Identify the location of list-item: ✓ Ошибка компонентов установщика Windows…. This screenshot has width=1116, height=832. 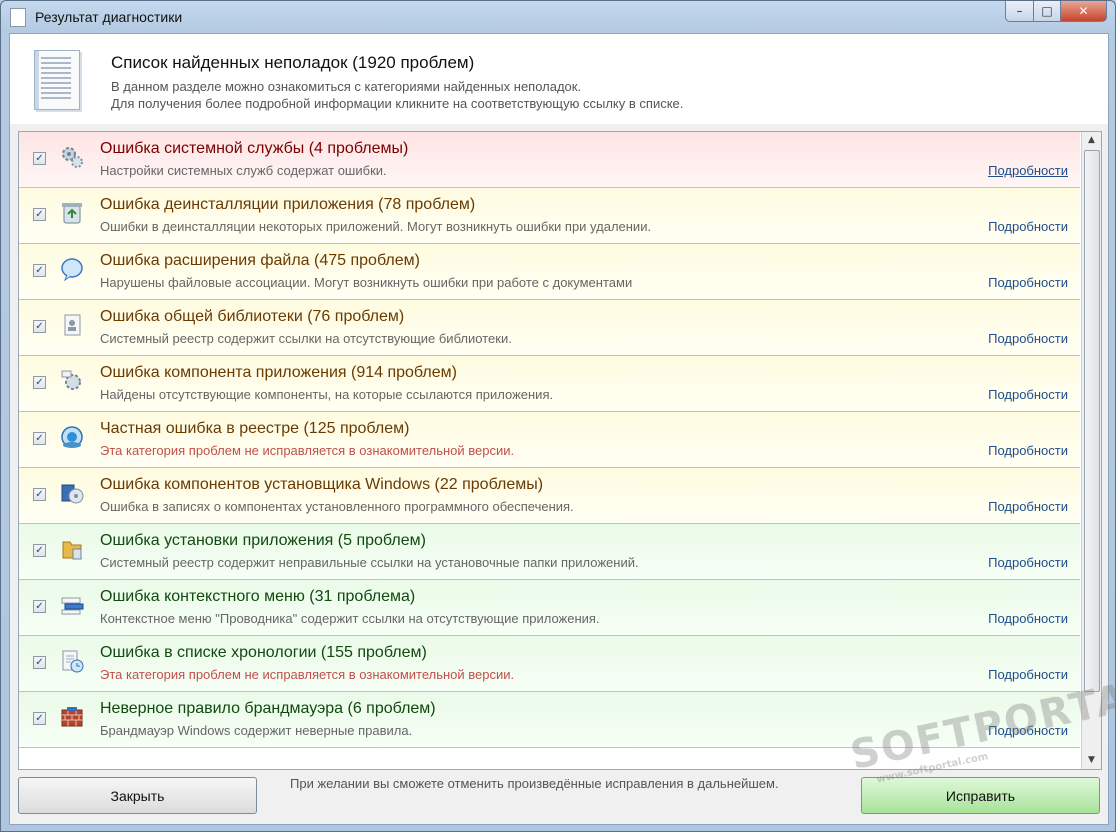
(549, 496).